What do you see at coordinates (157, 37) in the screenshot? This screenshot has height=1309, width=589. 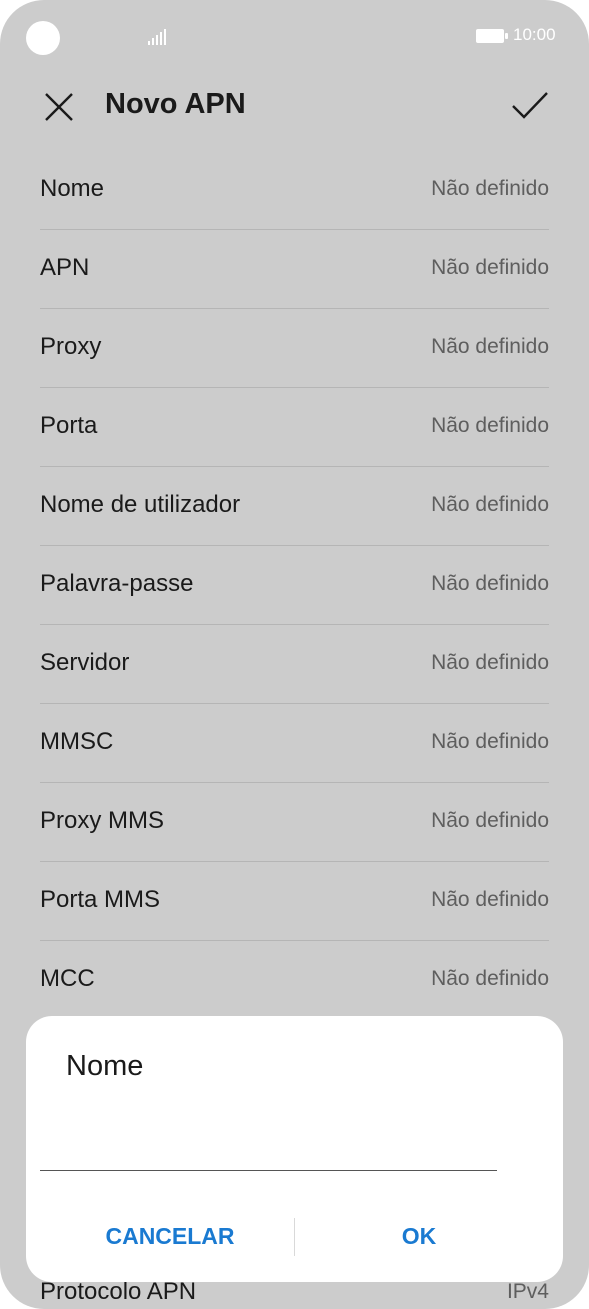 I see `signal-icon` at bounding box center [157, 37].